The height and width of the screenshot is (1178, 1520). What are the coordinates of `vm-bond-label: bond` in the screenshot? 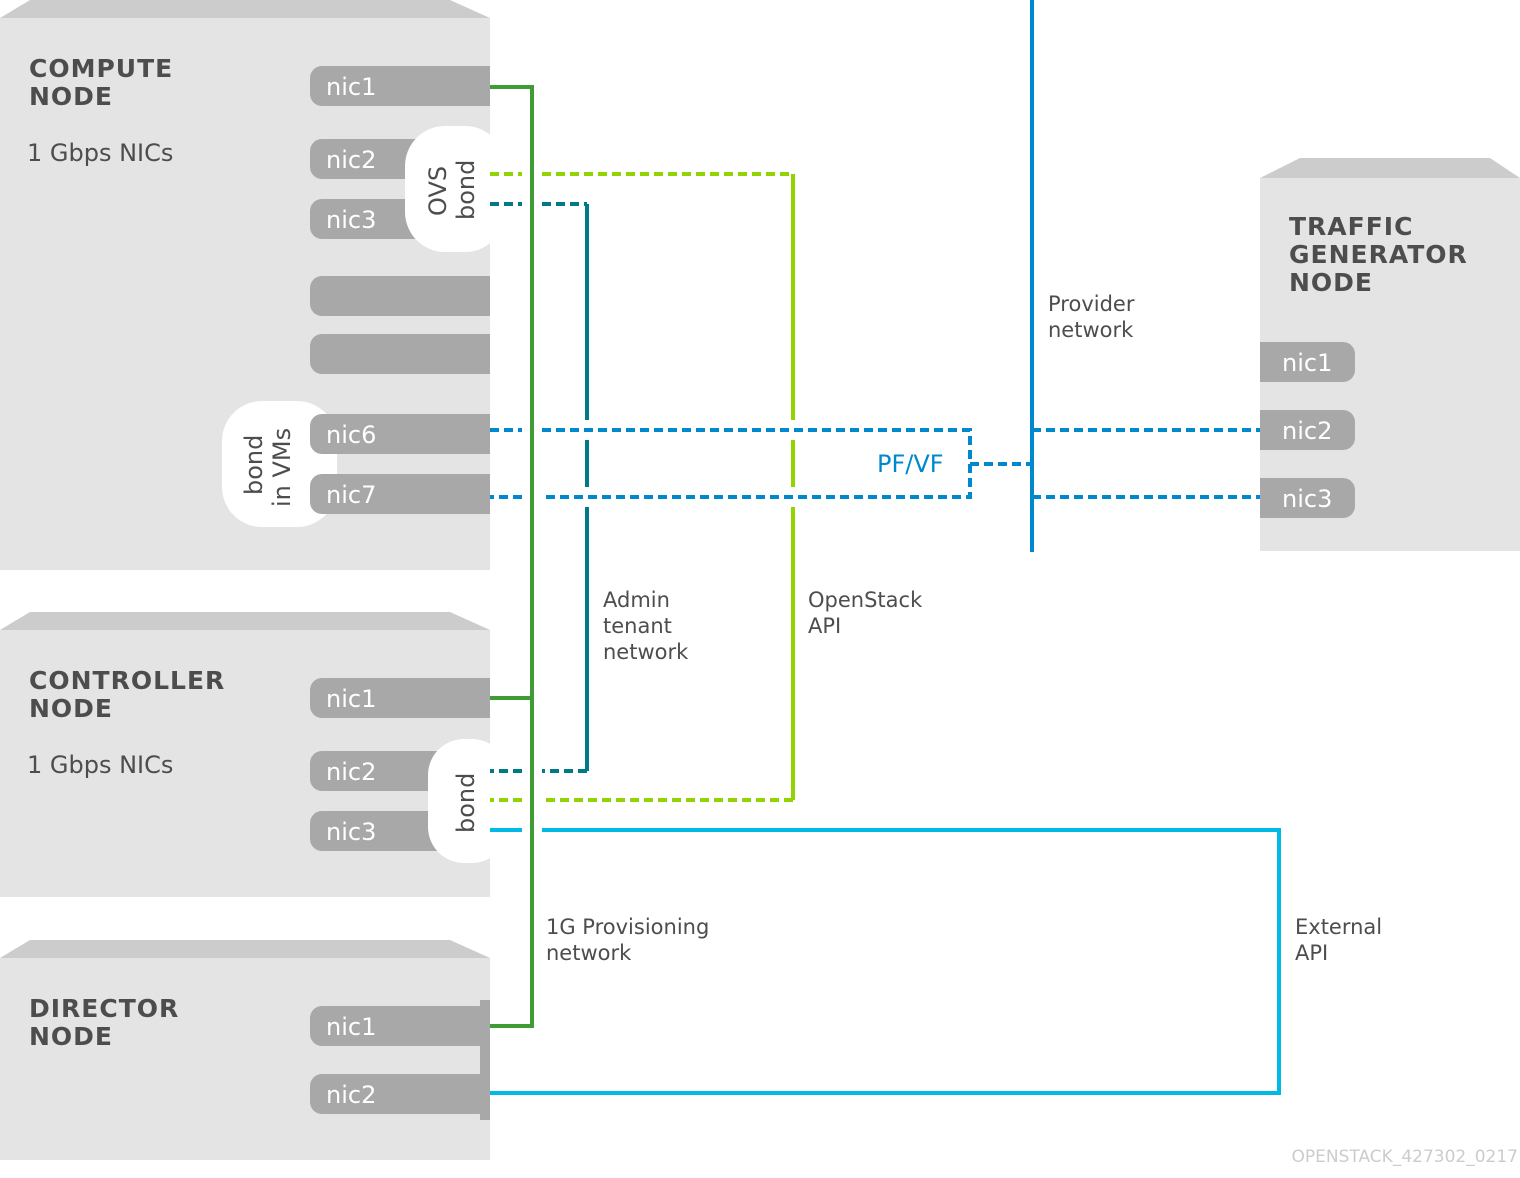 It's located at (254, 465).